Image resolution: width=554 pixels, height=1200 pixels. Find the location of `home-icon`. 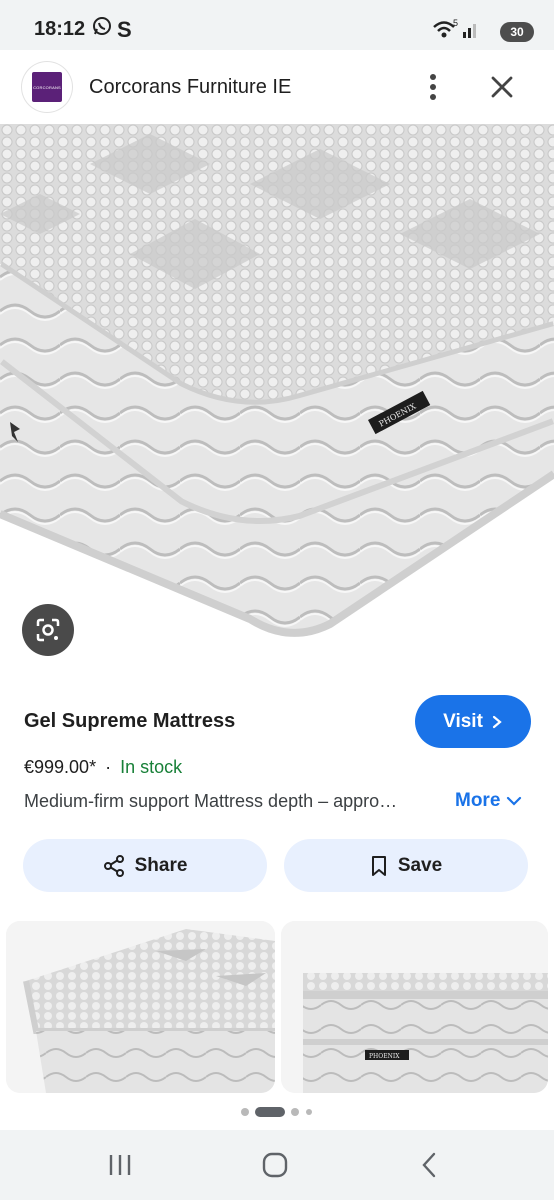

home-icon is located at coordinates (275, 1165).